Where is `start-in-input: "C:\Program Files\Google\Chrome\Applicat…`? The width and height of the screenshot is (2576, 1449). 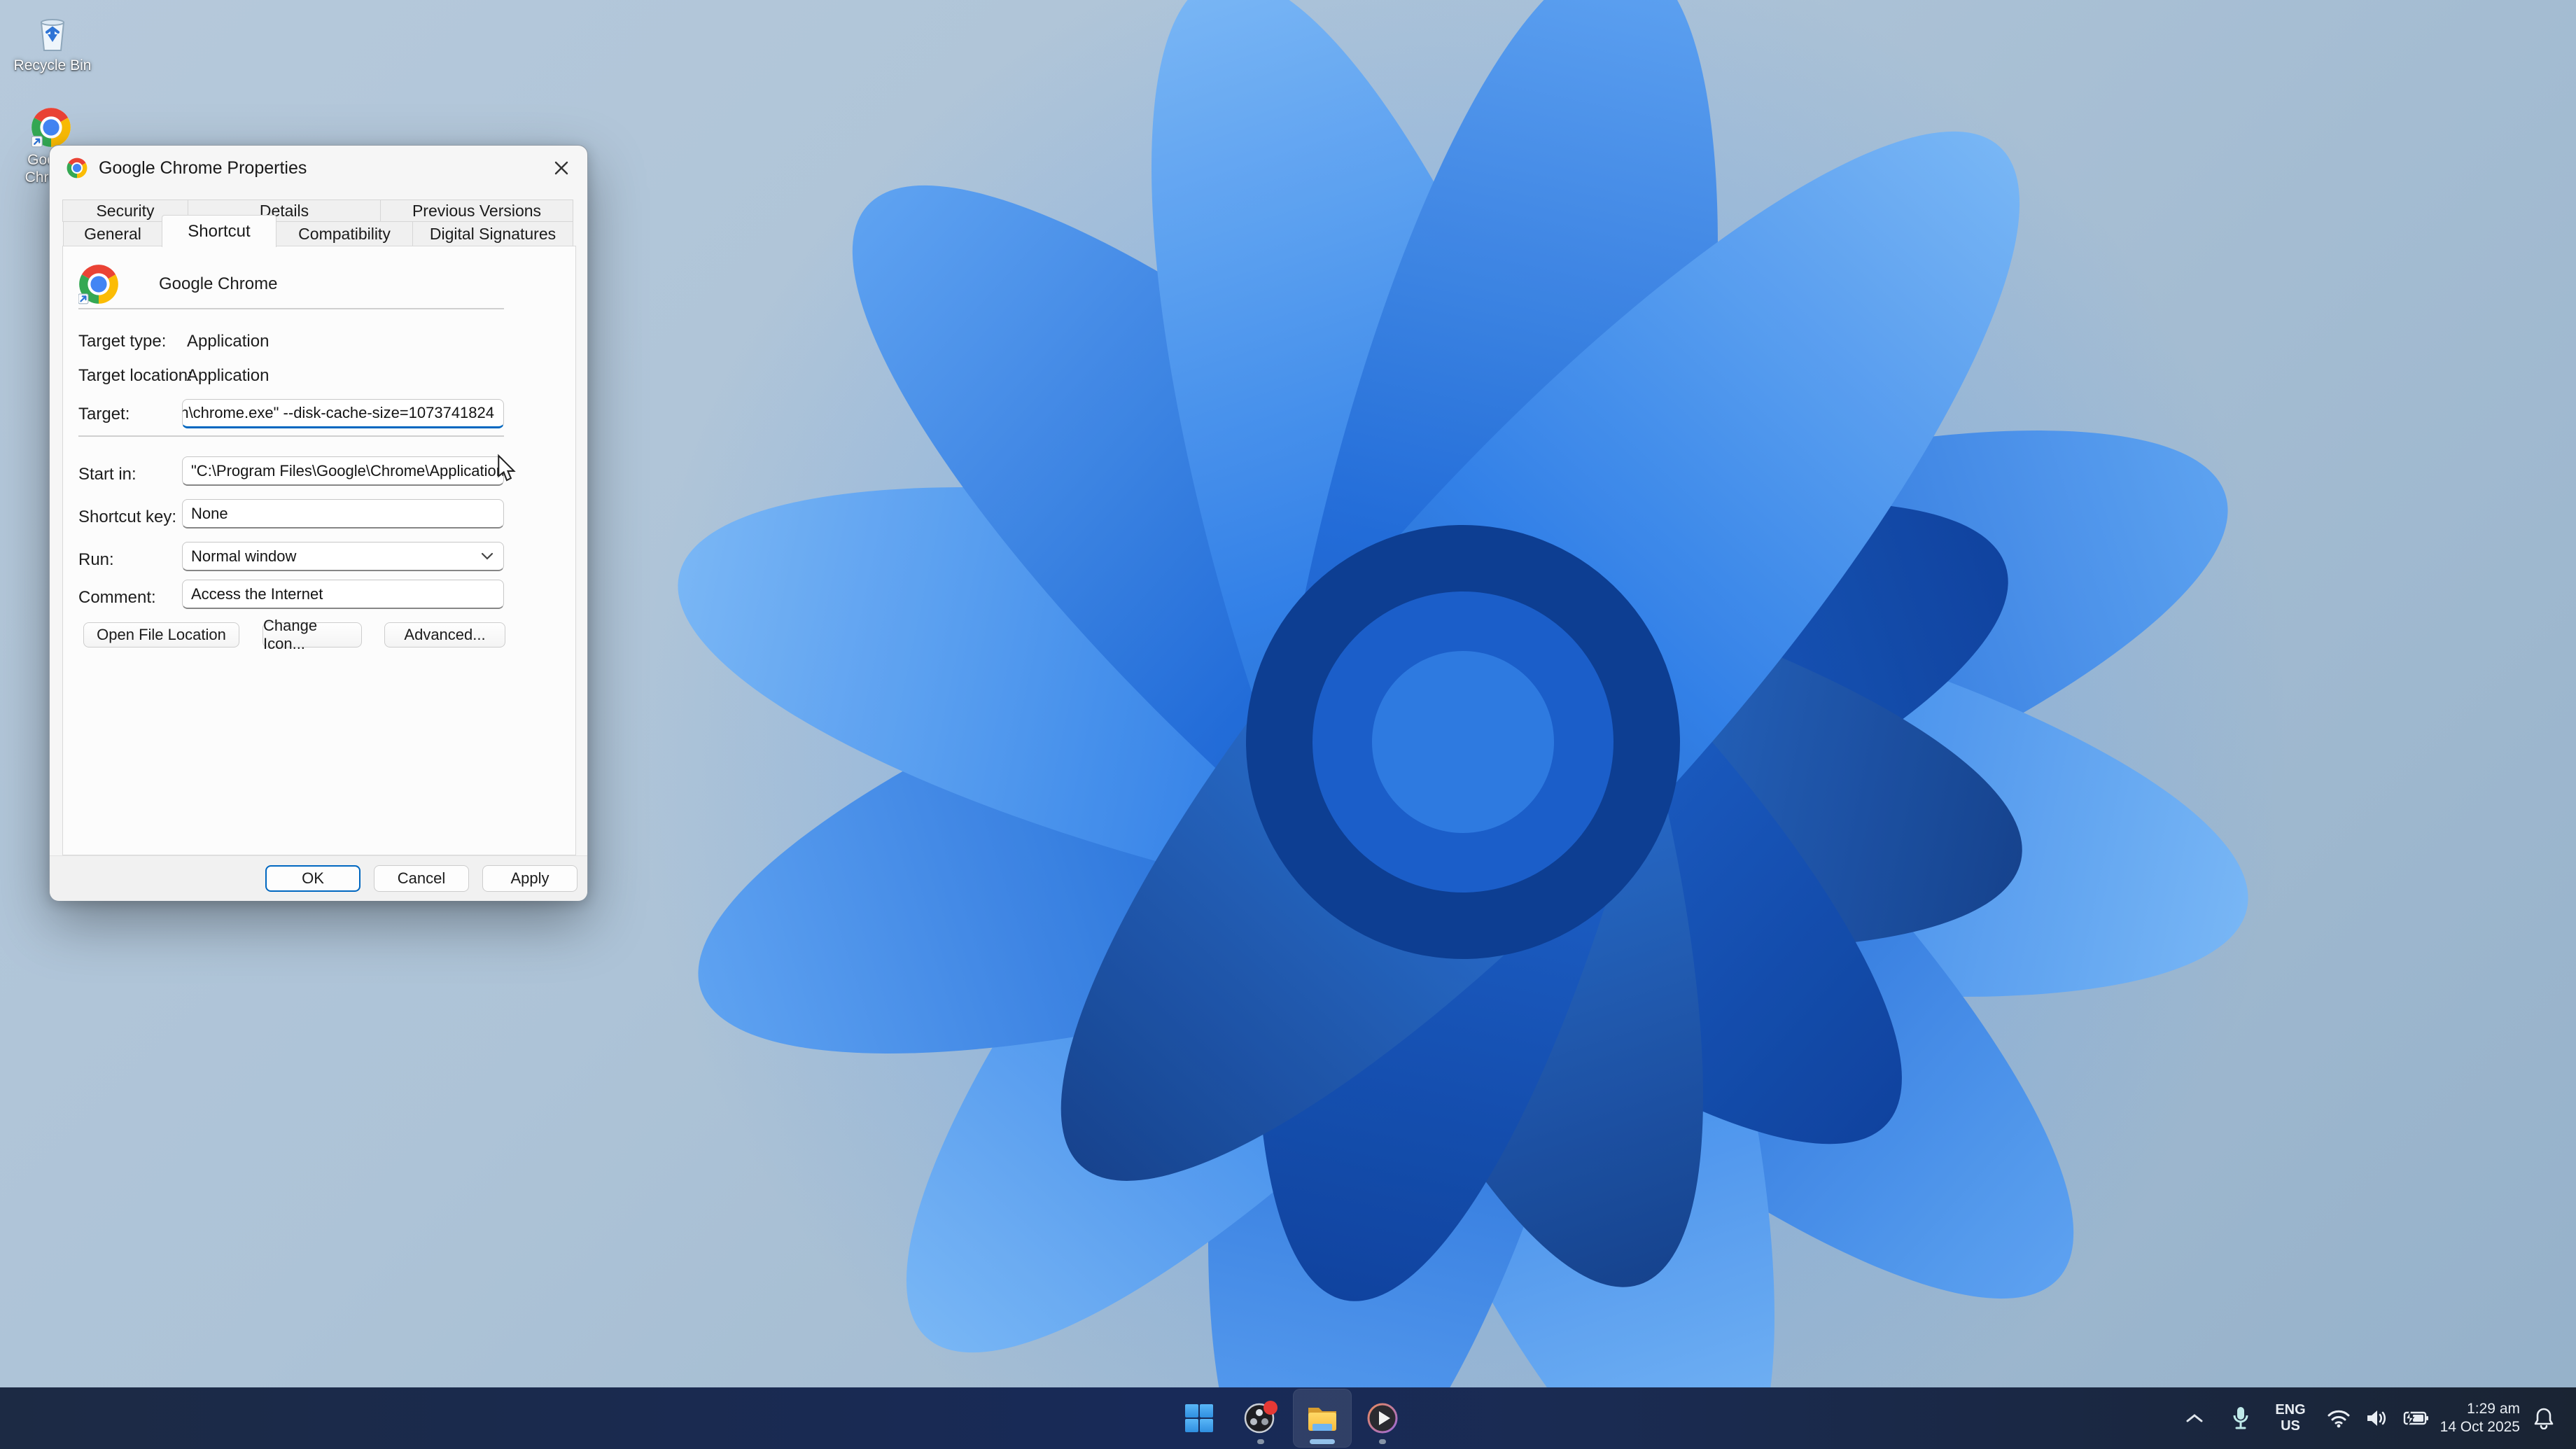 start-in-input: "C:\Program Files\Google\Chrome\Applicat… is located at coordinates (343, 471).